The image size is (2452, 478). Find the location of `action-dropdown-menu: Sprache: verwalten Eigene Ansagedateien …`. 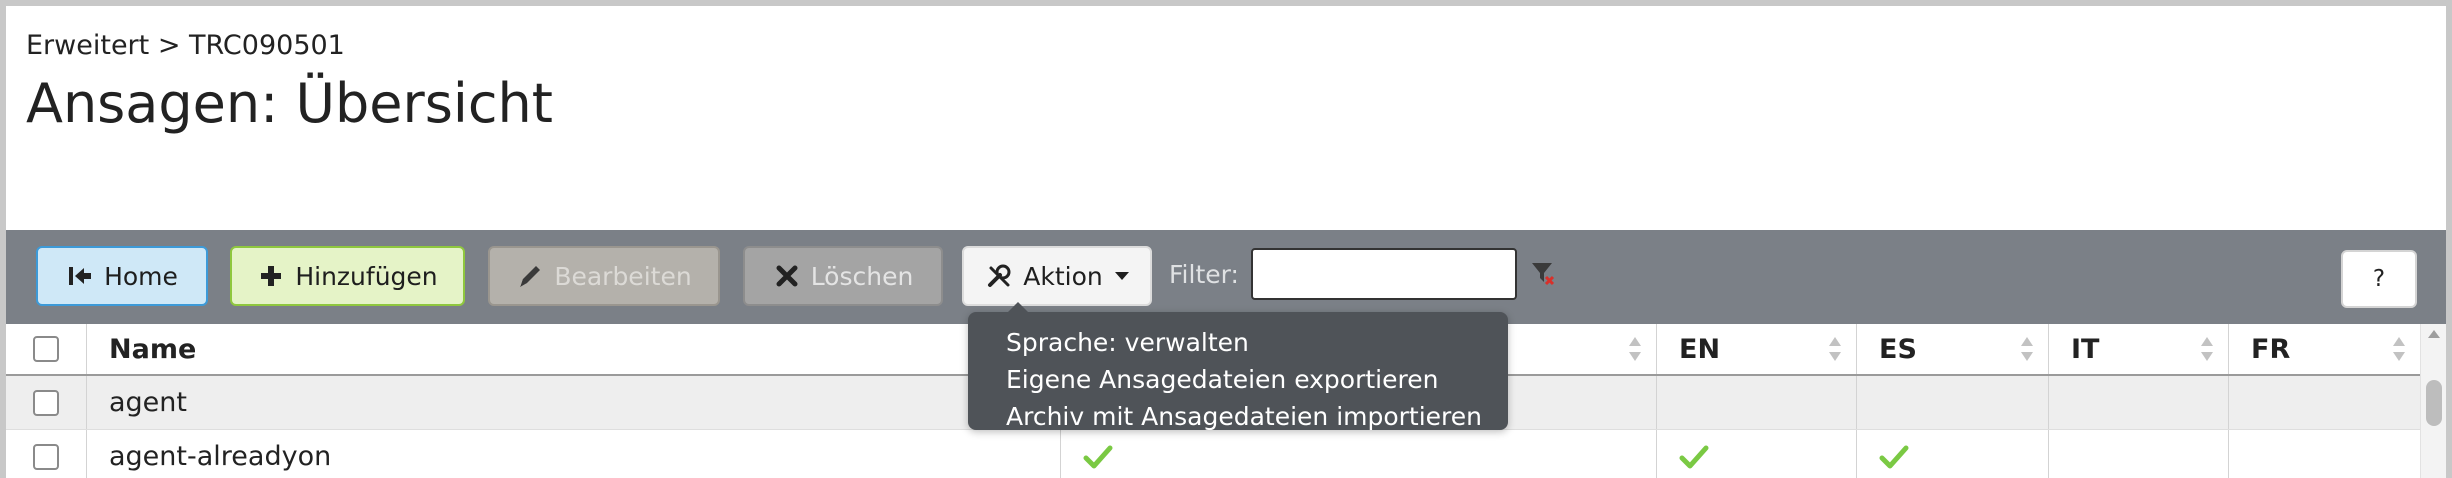

action-dropdown-menu: Sprache: verwalten Eigene Ansagedateien … is located at coordinates (1238, 366).